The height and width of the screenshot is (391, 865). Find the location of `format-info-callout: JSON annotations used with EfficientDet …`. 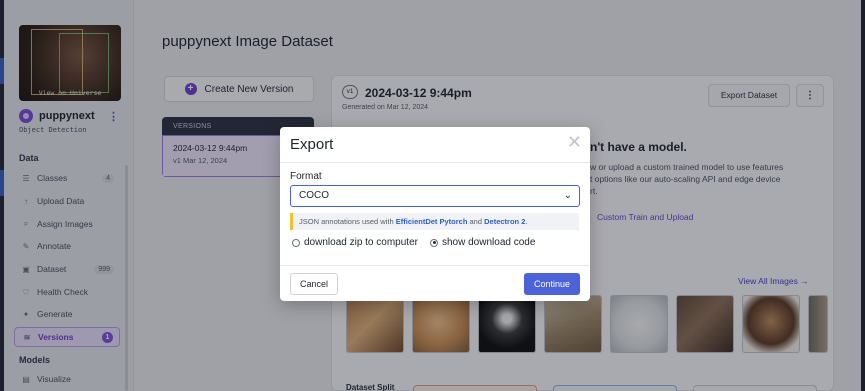

format-info-callout: JSON annotations used with EfficientDet … is located at coordinates (434, 221).